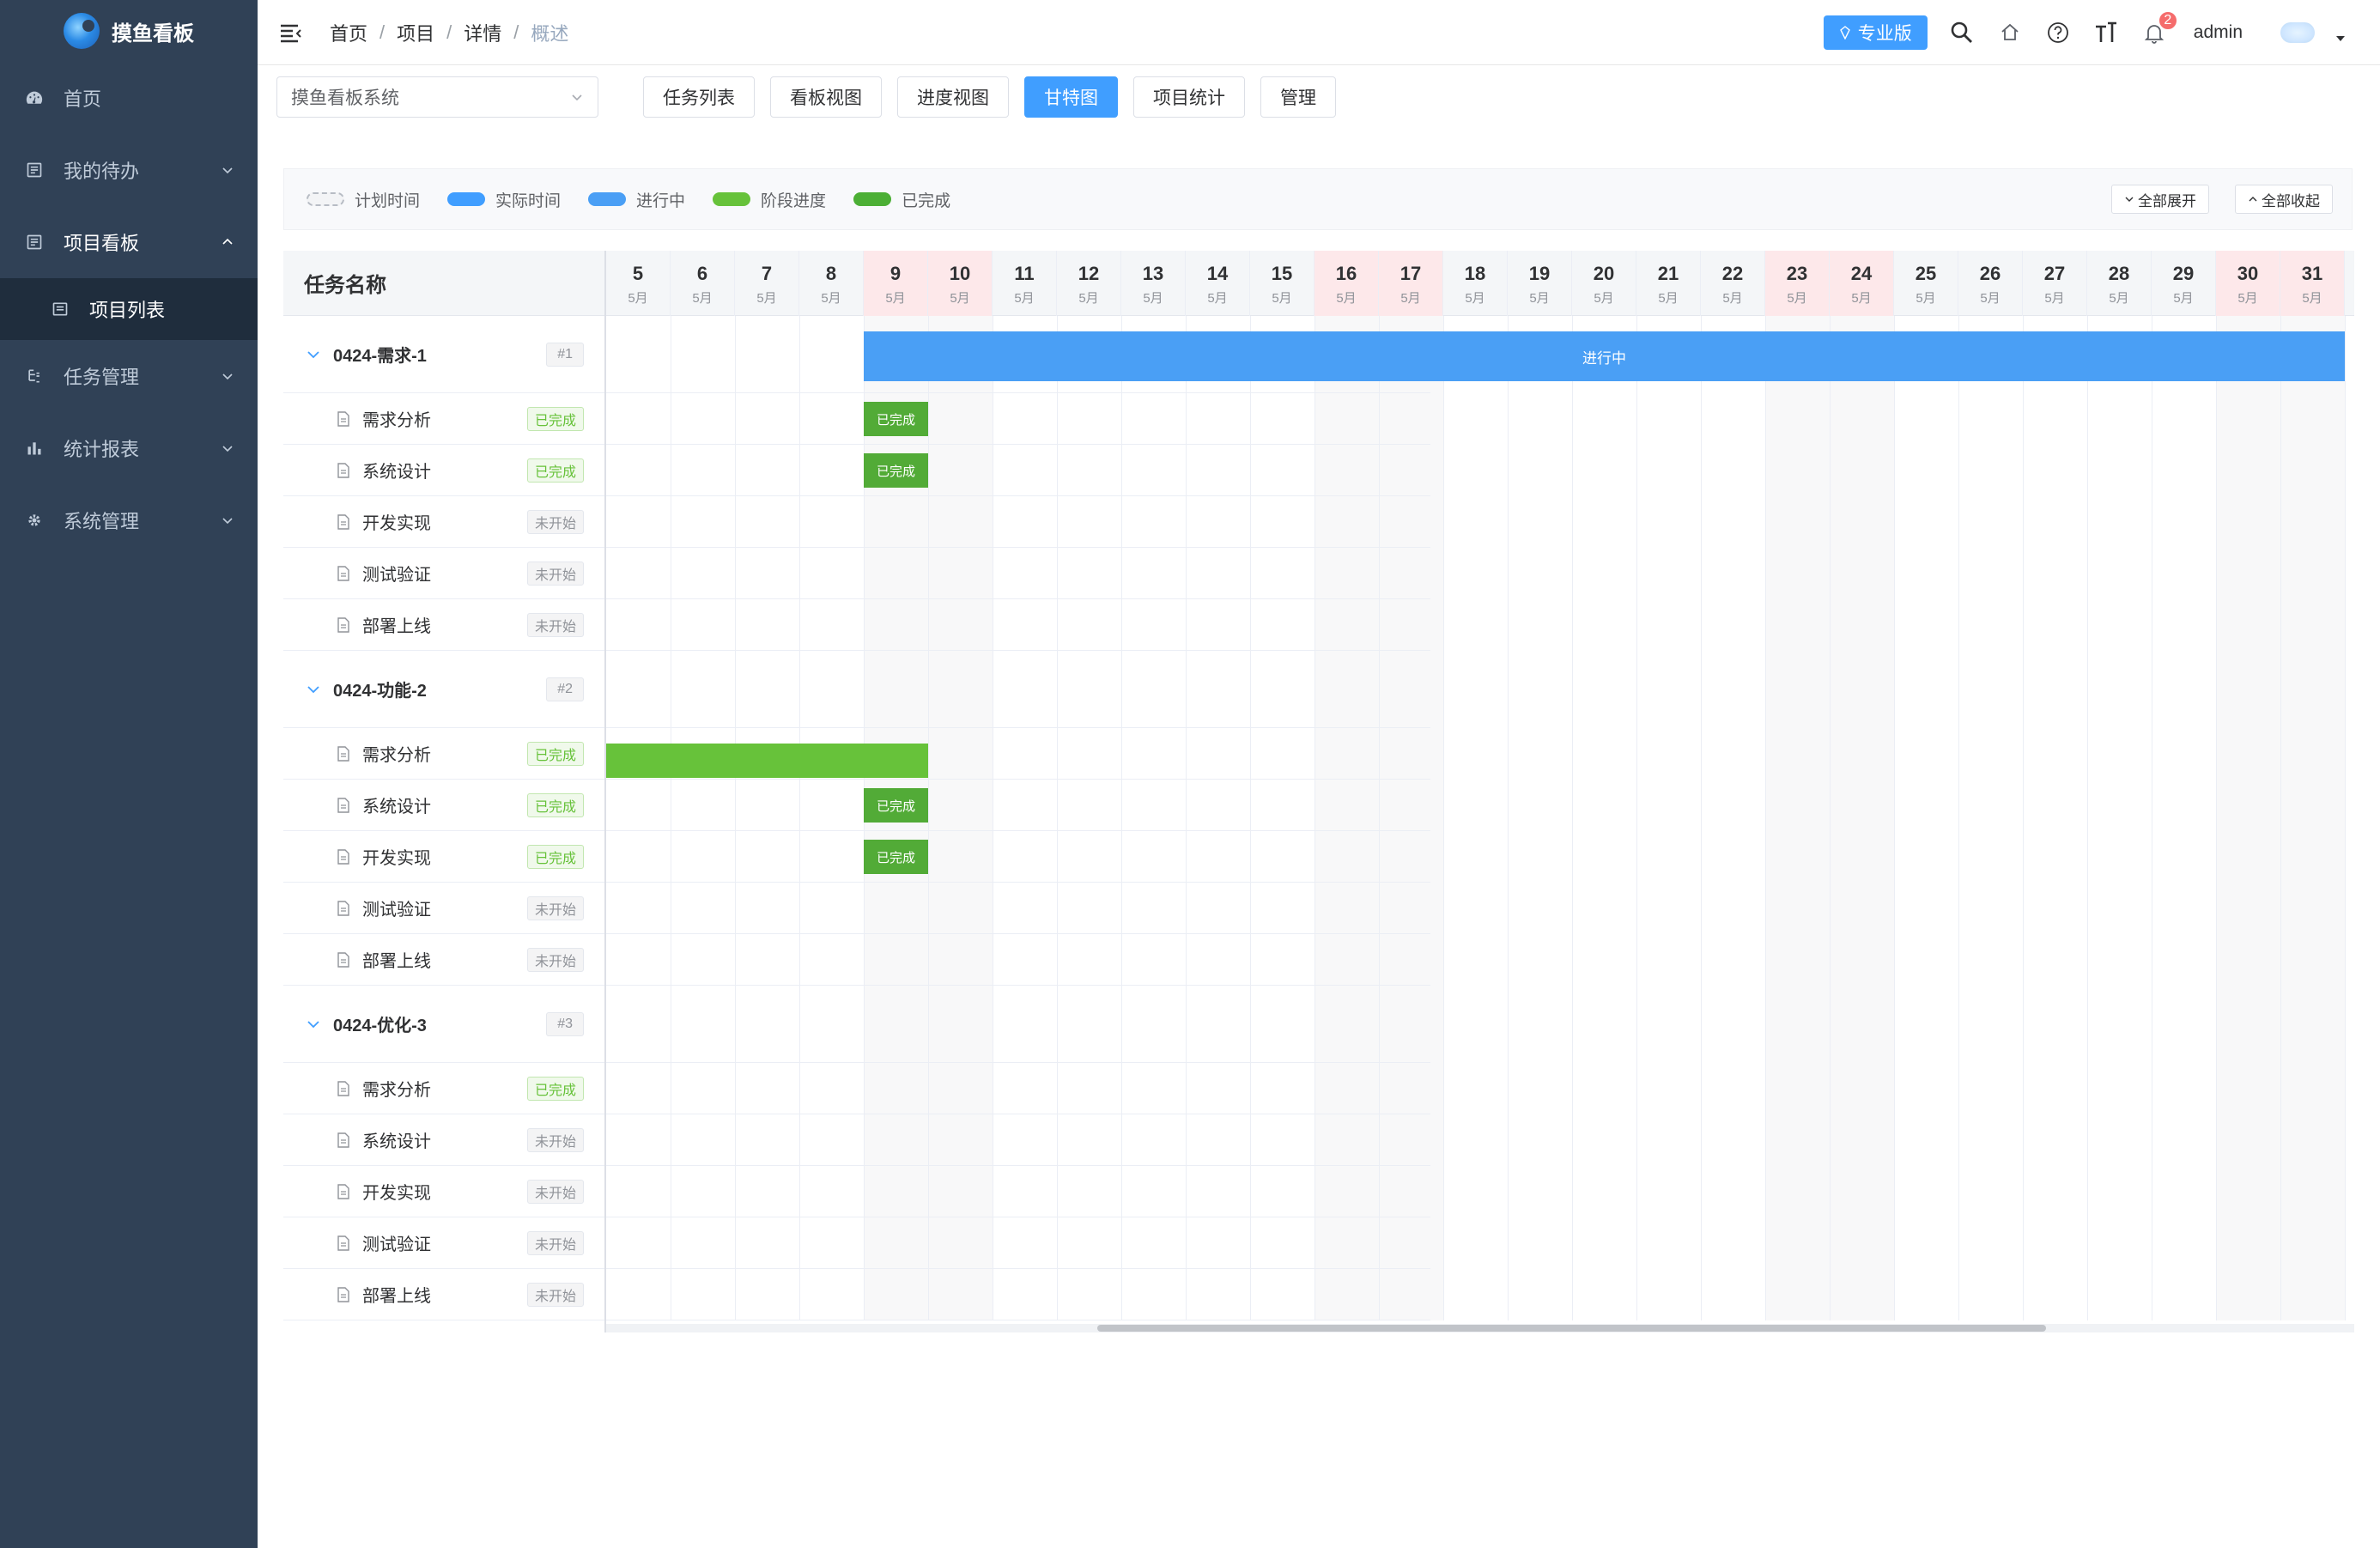 The width and height of the screenshot is (2380, 1548). I want to click on sidebar-item-home: 首页, so click(129, 98).